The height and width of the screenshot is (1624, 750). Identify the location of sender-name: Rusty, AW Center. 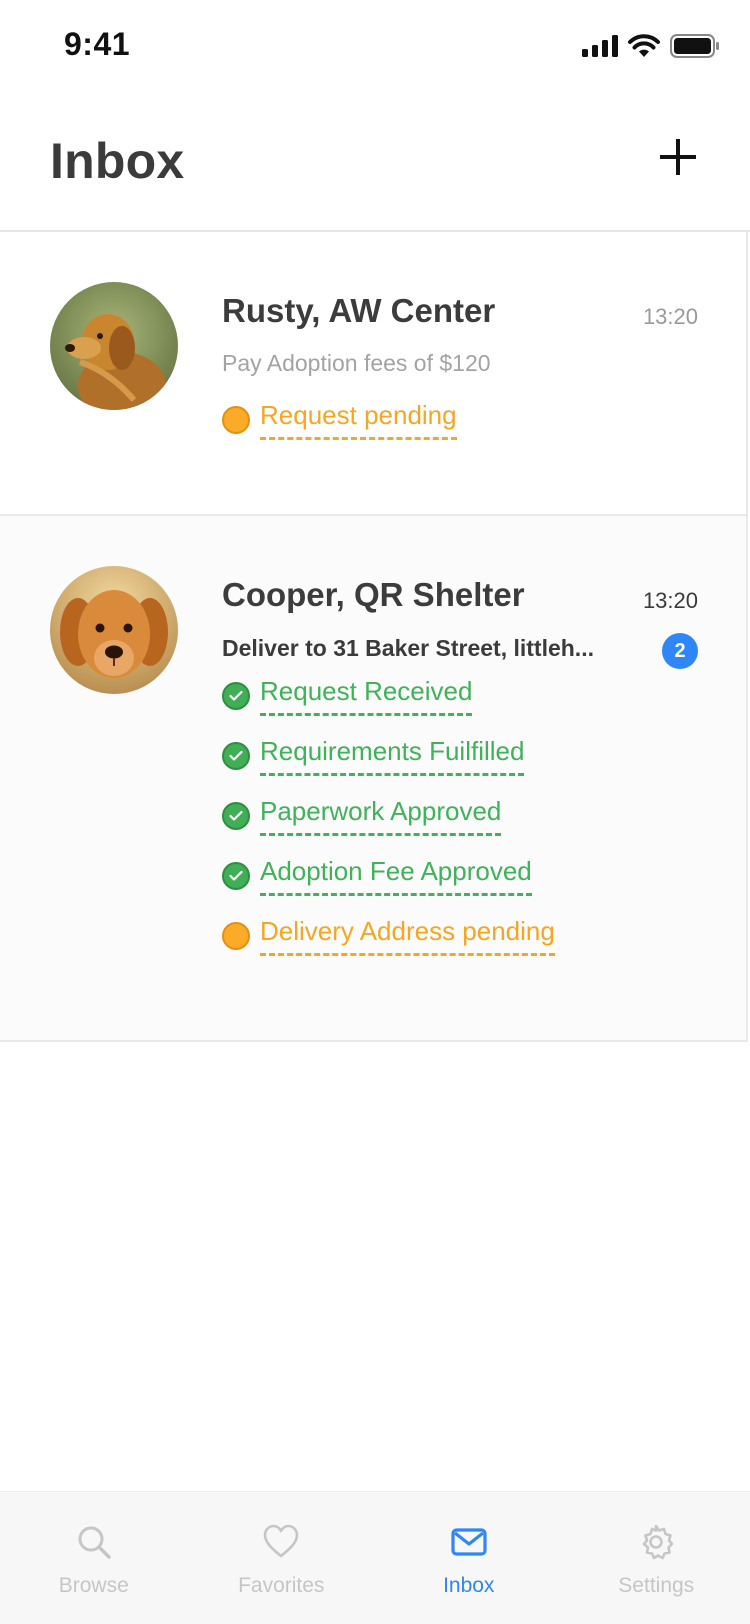
(359, 310).